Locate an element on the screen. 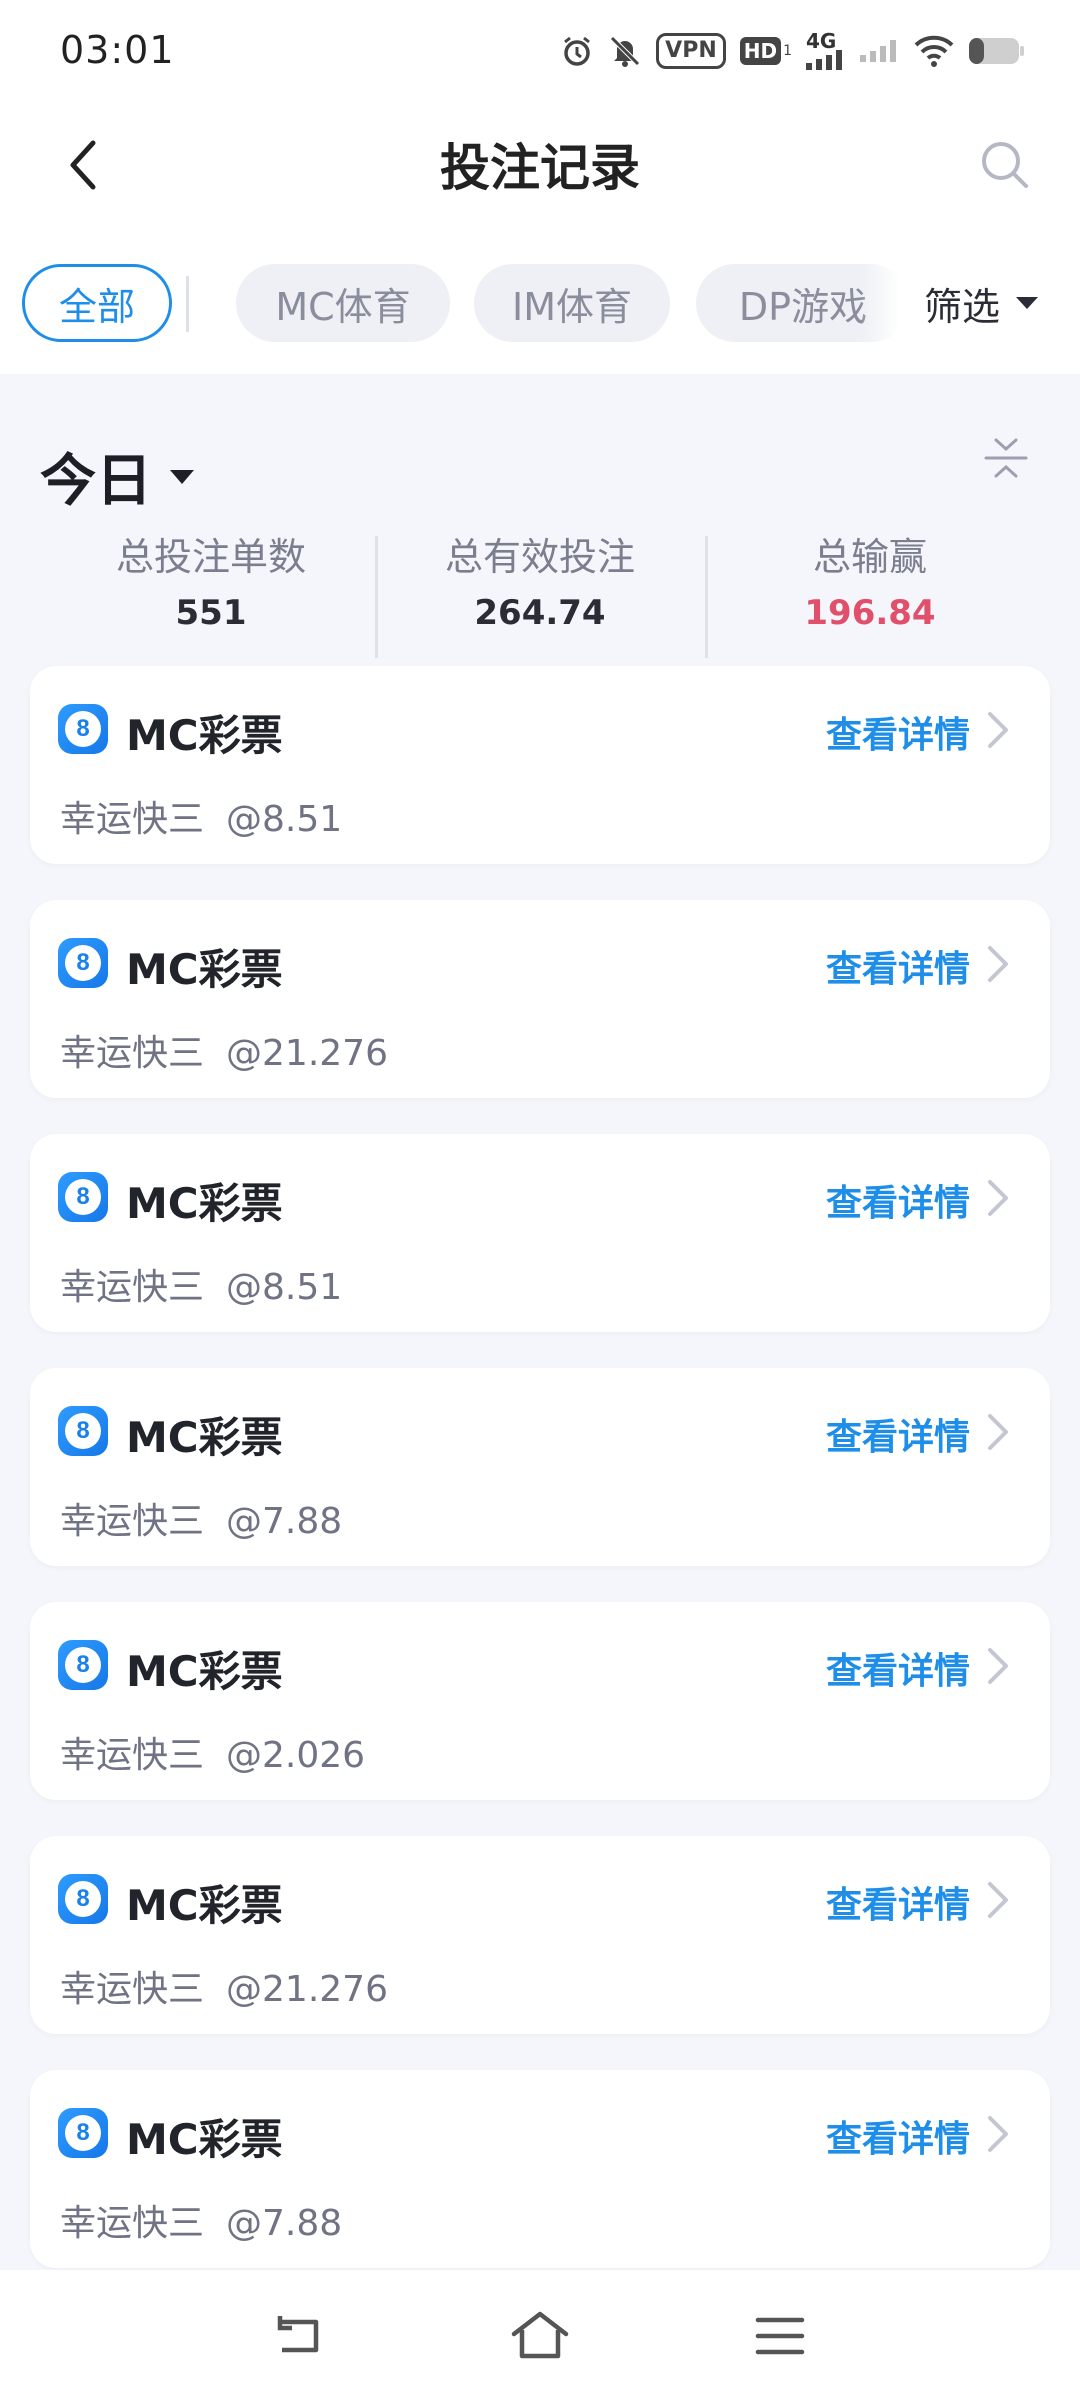 The height and width of the screenshot is (2400, 1080). home-icon is located at coordinates (540, 2335).